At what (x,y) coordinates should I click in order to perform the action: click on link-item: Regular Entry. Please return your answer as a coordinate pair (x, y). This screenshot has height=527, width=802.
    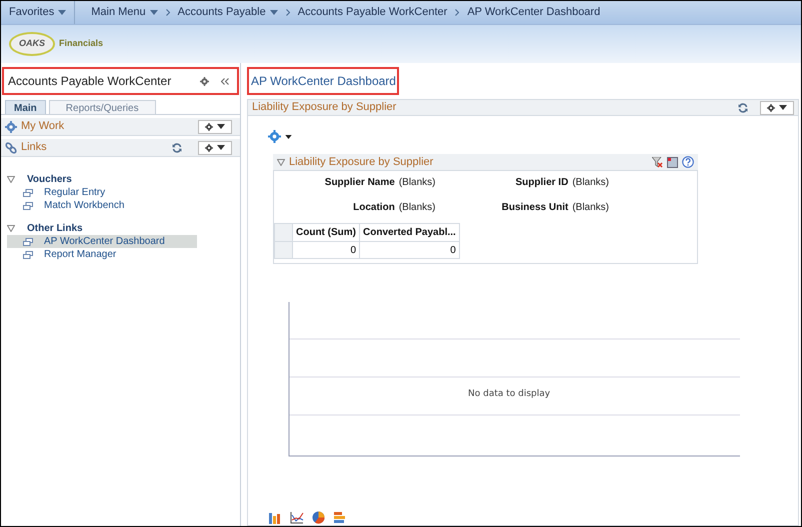
    Looking at the image, I should click on (102, 192).